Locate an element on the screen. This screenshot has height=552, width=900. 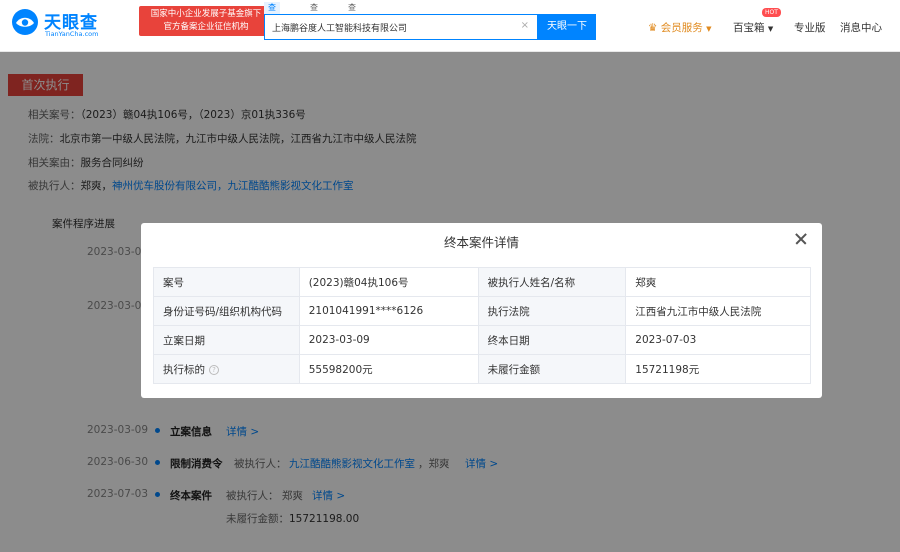
crown-icon: ♛ is located at coordinates (653, 28).